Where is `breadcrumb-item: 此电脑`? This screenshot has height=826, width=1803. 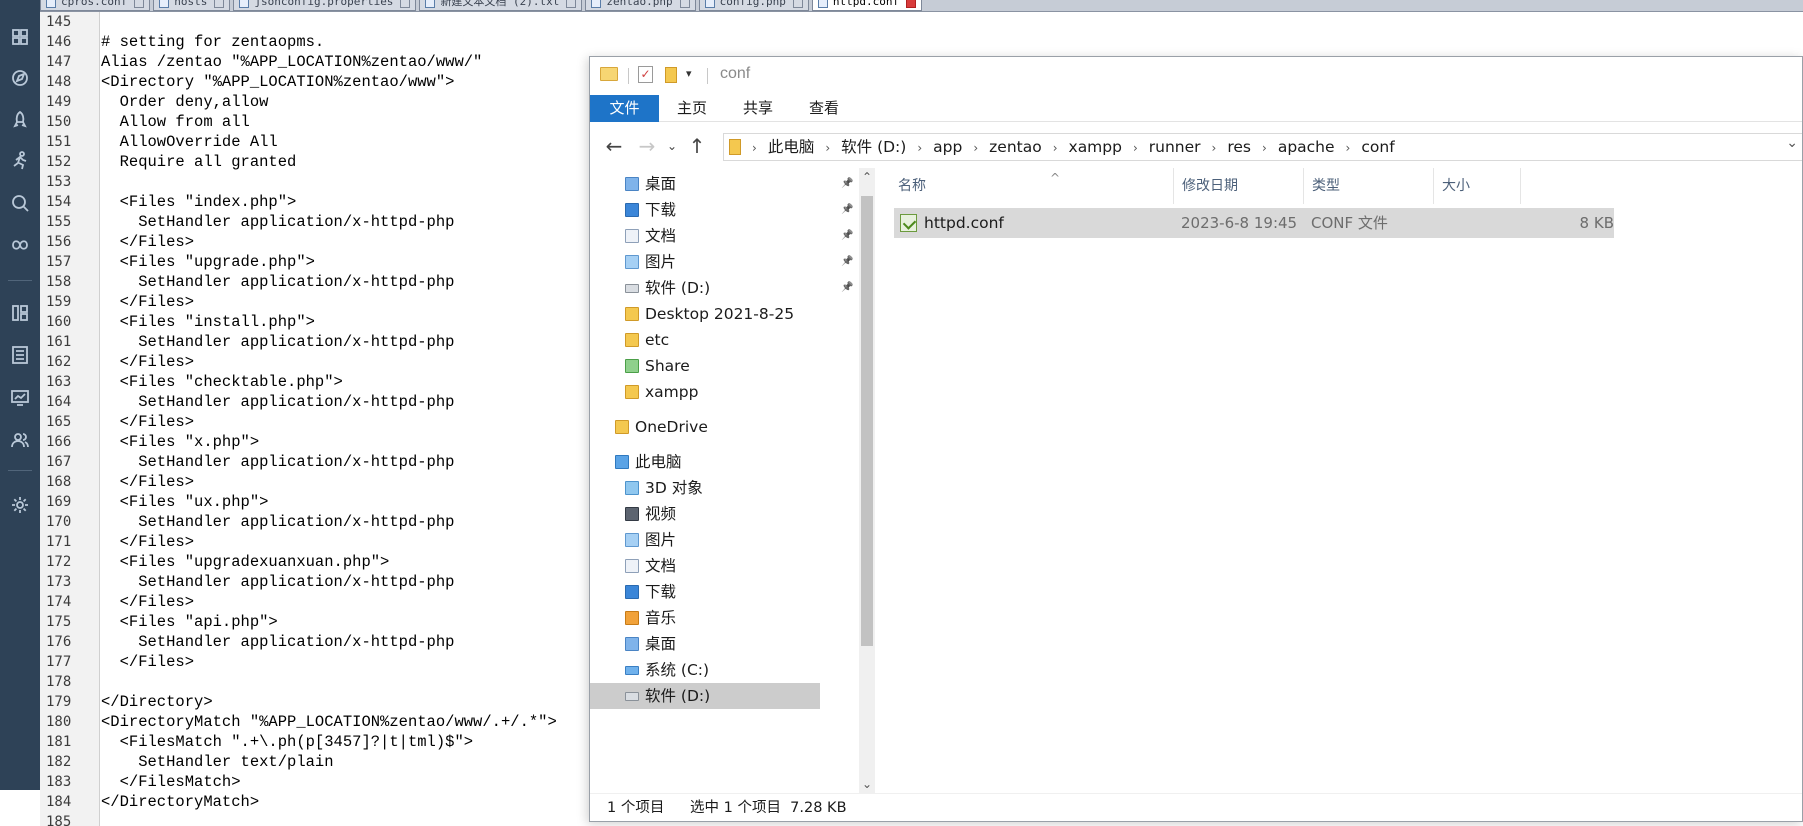
breadcrumb-item: 此电脑 is located at coordinates (791, 147).